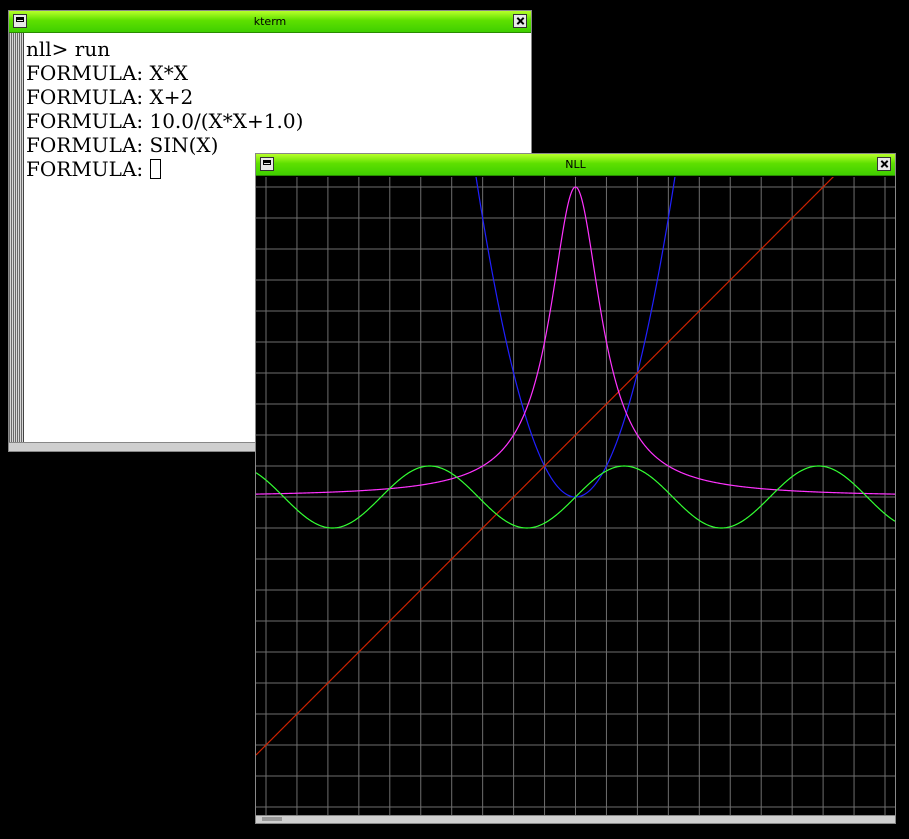  What do you see at coordinates (16, 238) in the screenshot?
I see `kterm-scrollbar` at bounding box center [16, 238].